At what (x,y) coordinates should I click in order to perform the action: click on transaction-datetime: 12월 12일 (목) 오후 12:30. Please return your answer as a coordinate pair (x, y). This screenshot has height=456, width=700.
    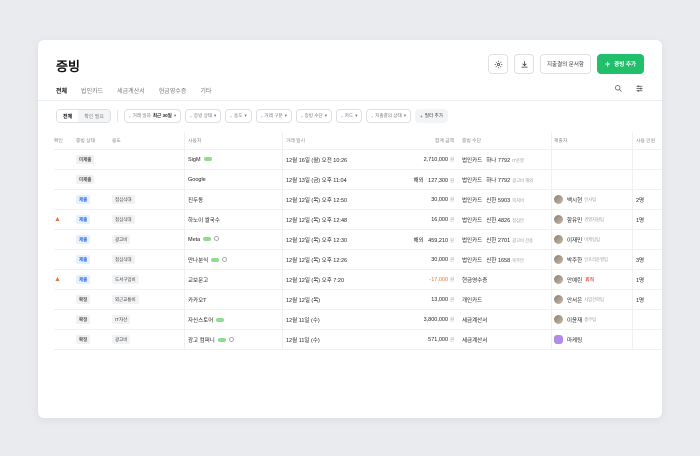
    Looking at the image, I should click on (317, 240).